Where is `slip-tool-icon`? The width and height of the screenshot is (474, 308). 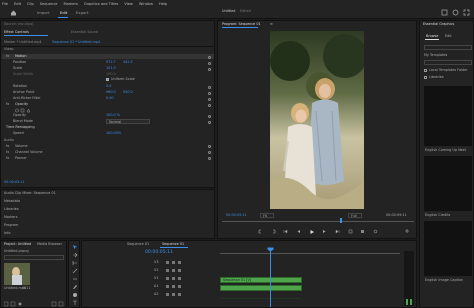
slip-tool-icon is located at coordinates (75, 279).